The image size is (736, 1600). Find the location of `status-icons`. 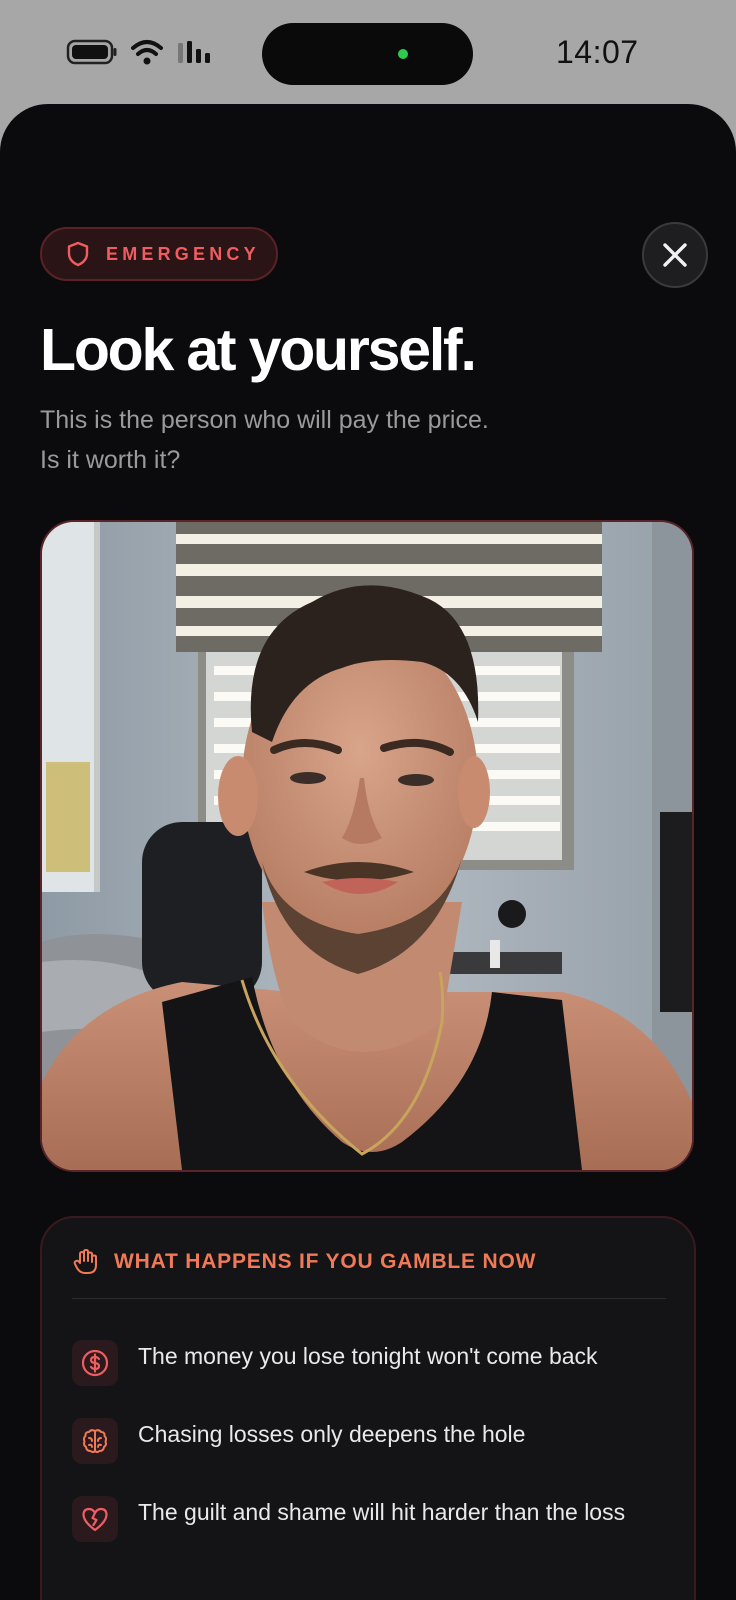

status-icons is located at coordinates (141, 52).